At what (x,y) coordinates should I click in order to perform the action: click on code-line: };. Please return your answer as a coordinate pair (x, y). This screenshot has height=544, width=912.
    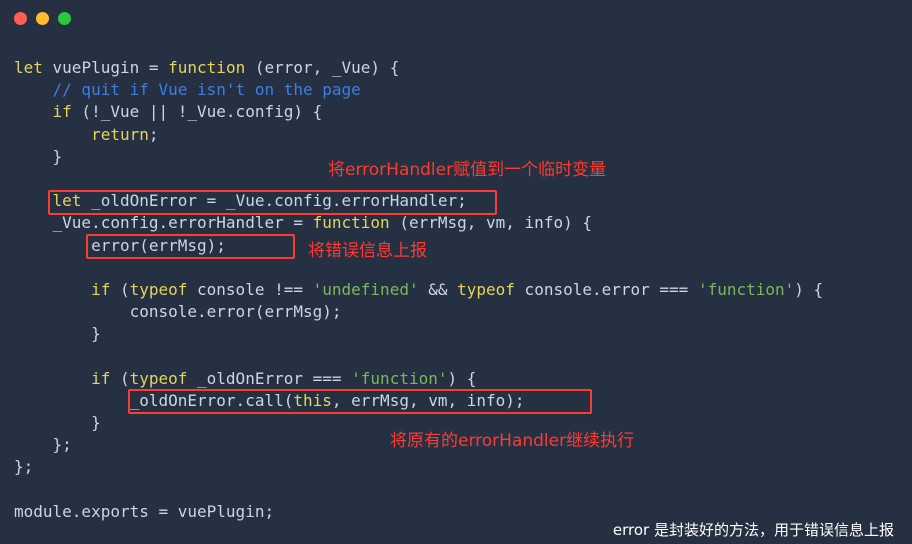
    Looking at the image, I should click on (418, 467).